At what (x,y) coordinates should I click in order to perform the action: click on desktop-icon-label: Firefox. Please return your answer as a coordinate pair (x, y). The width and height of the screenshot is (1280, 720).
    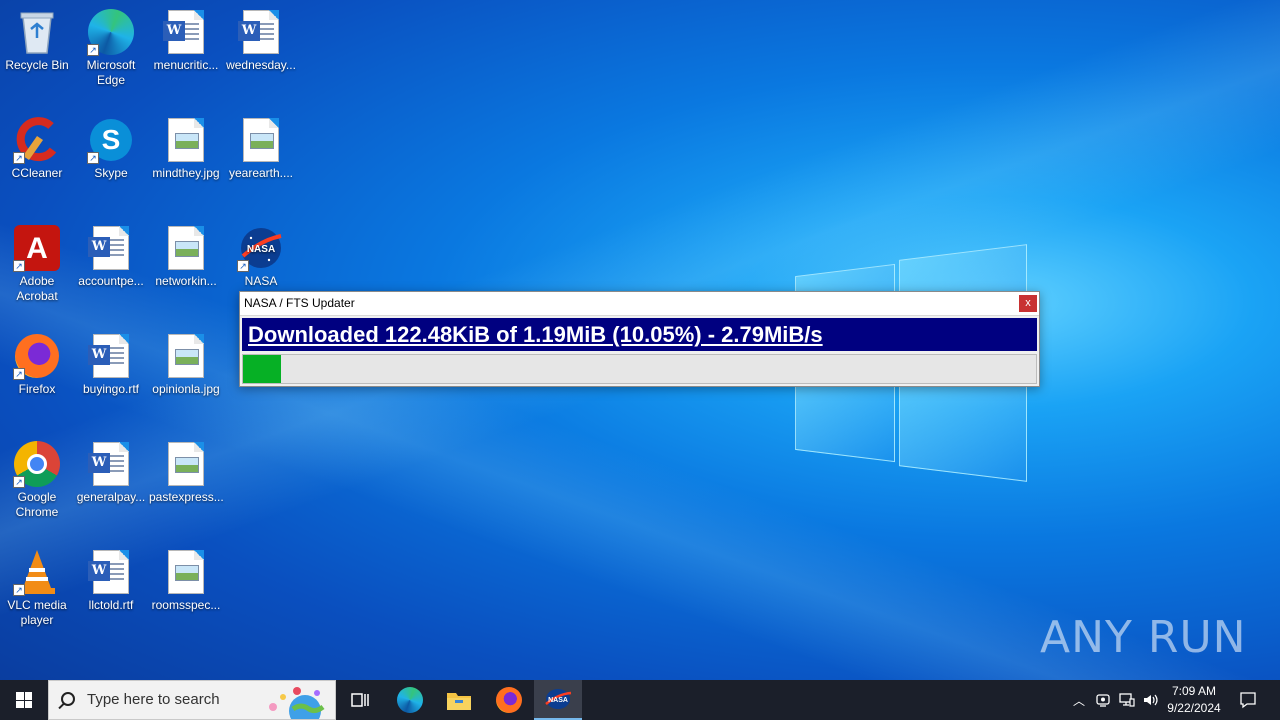
    Looking at the image, I should click on (37, 389).